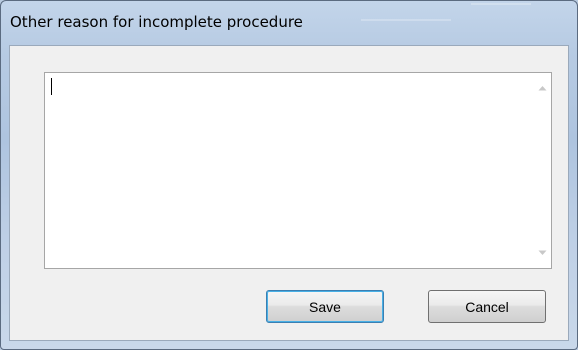 The height and width of the screenshot is (350, 578). What do you see at coordinates (542, 88) in the screenshot?
I see `scroll-up-arrow-icon` at bounding box center [542, 88].